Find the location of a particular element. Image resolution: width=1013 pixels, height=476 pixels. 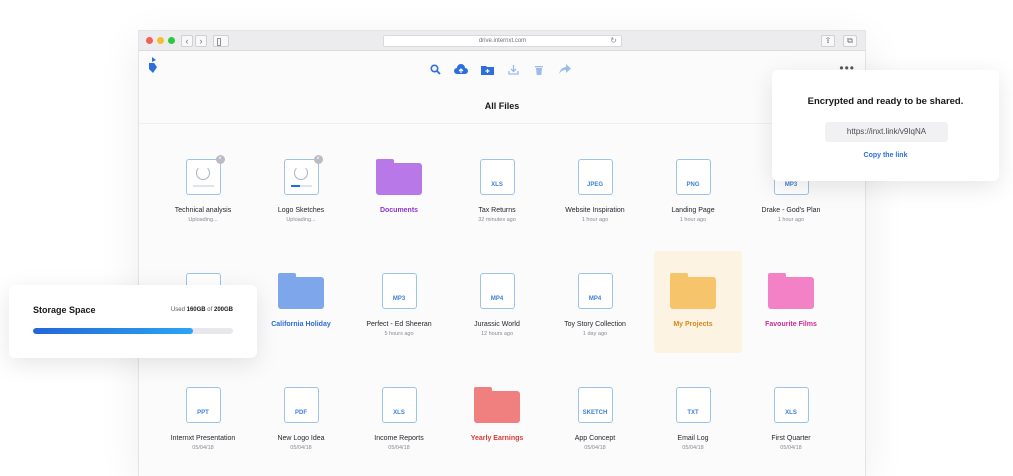

folder-item: My Projects is located at coordinates (693, 300).